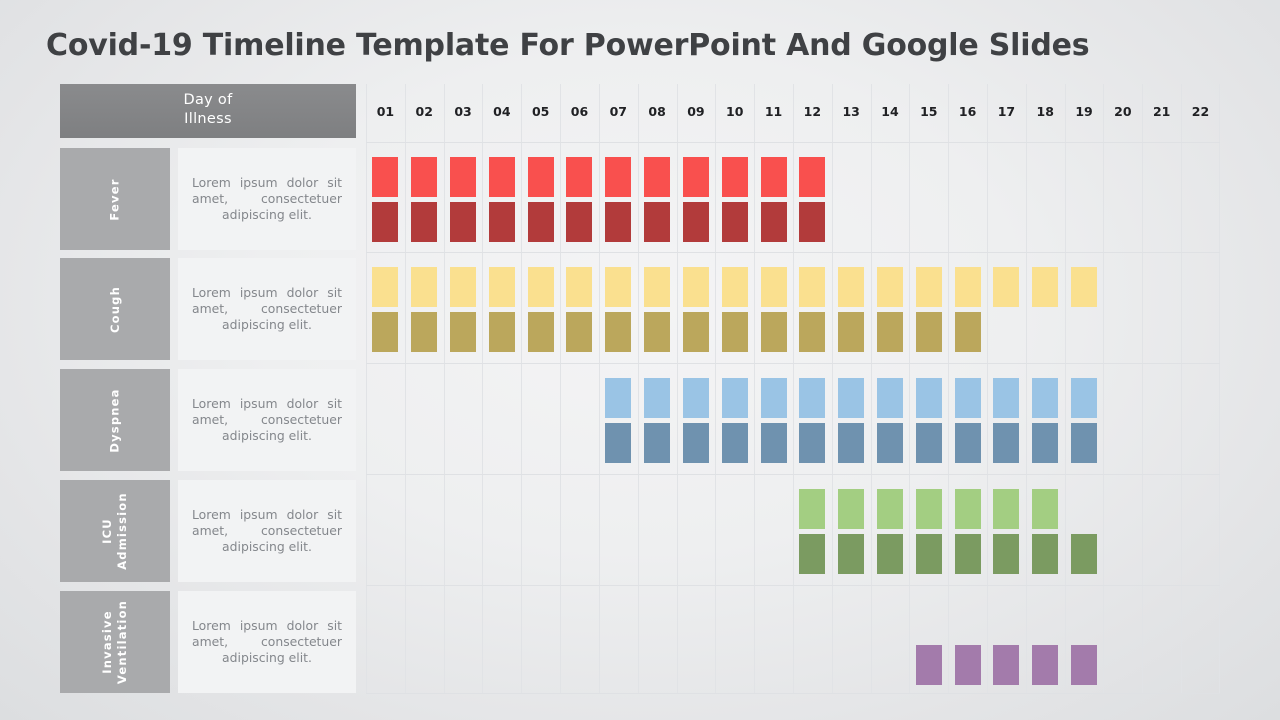  I want to click on day-column-header-14: 14, so click(890, 389).